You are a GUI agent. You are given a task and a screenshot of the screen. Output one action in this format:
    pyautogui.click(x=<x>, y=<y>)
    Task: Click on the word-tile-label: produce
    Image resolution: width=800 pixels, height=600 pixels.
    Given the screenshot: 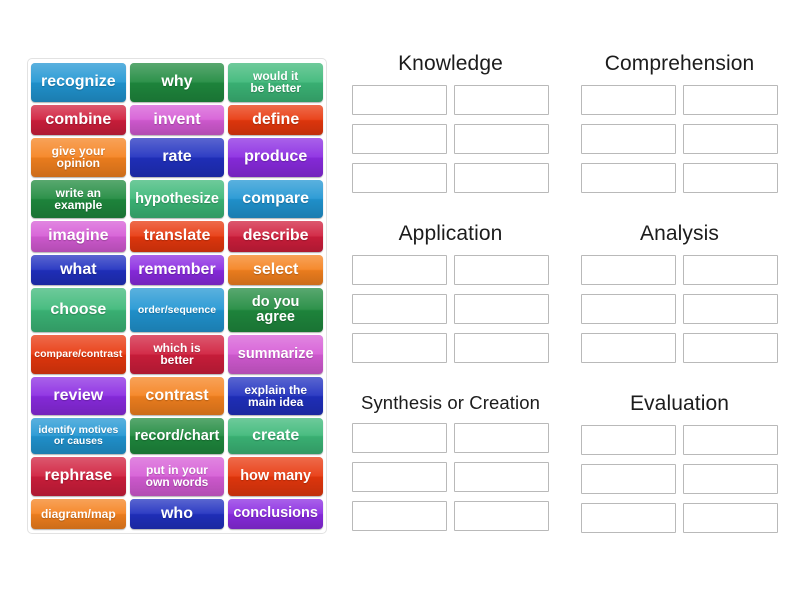 What is the action you would take?
    pyautogui.click(x=276, y=157)
    